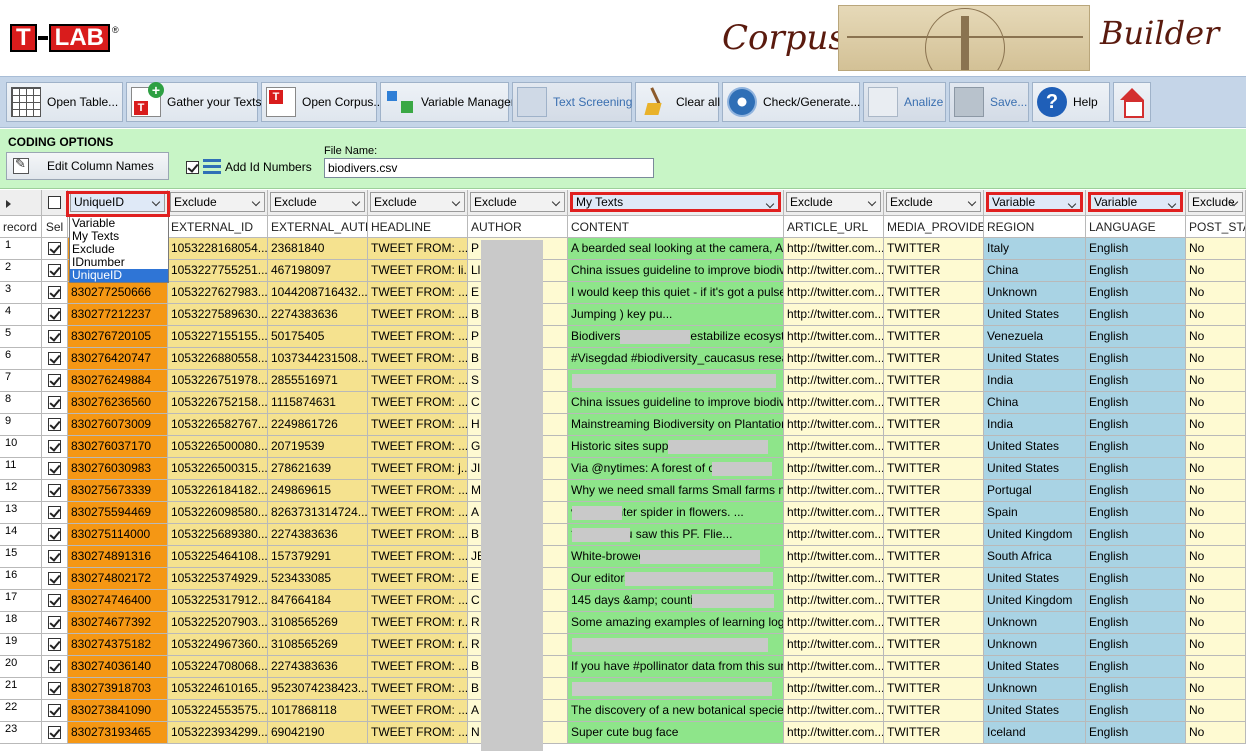  What do you see at coordinates (1035, 271) in the screenshot?
I see `cell-region: China` at bounding box center [1035, 271].